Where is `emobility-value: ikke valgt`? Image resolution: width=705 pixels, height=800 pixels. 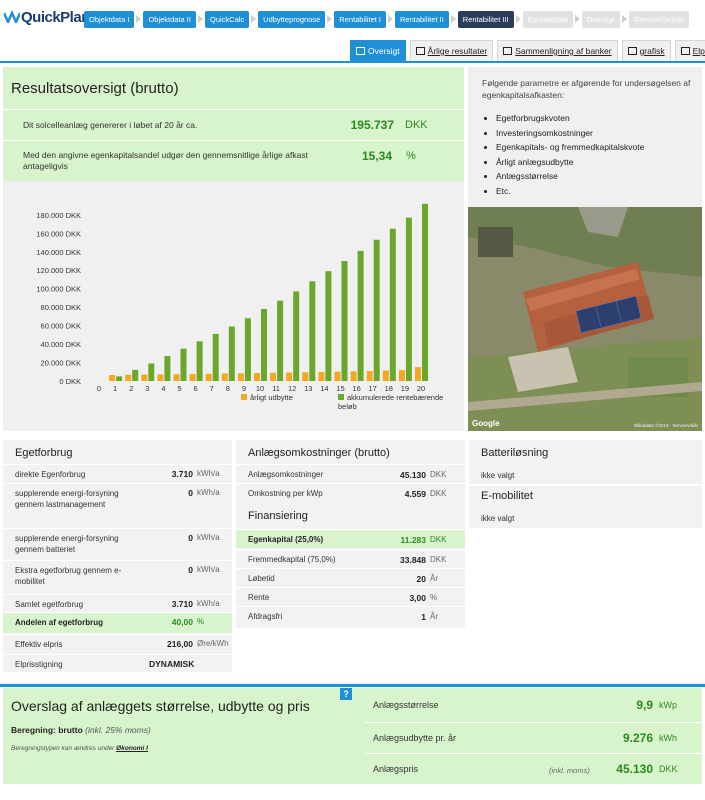
emobility-value: ikke valgt is located at coordinates (498, 518).